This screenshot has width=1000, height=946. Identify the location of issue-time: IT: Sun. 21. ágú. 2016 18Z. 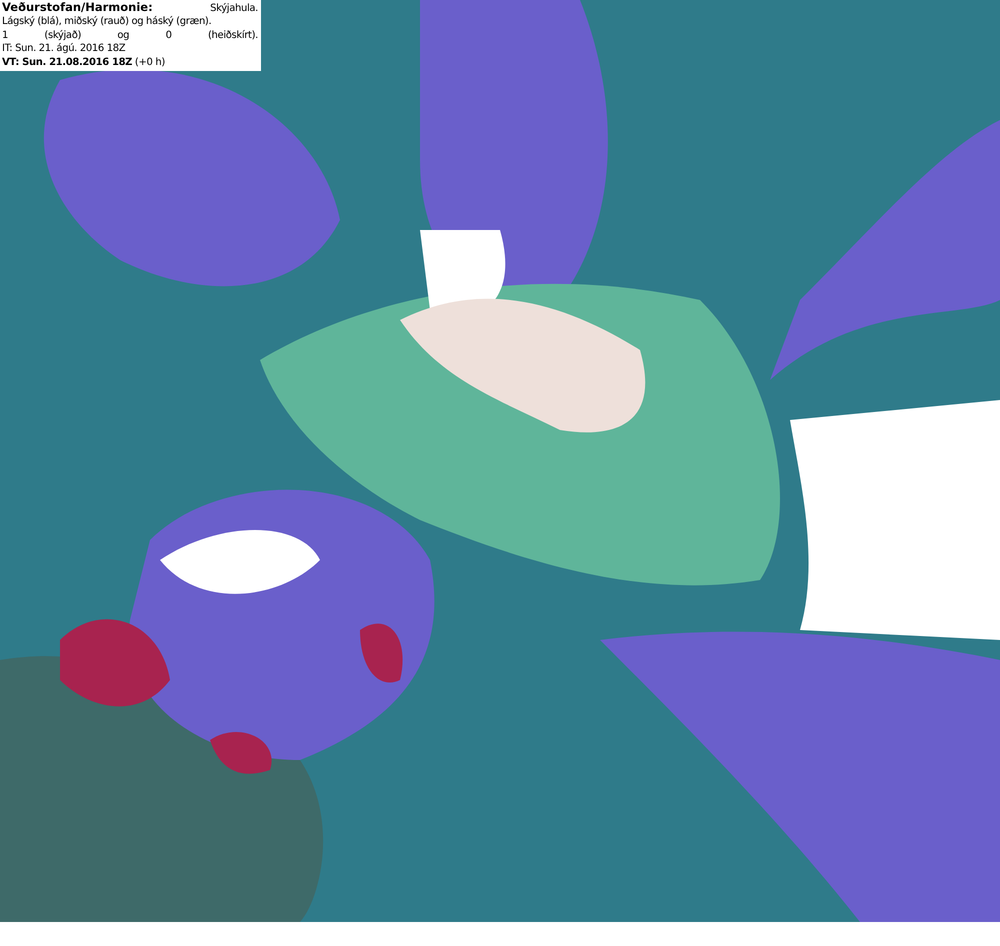
(64, 49).